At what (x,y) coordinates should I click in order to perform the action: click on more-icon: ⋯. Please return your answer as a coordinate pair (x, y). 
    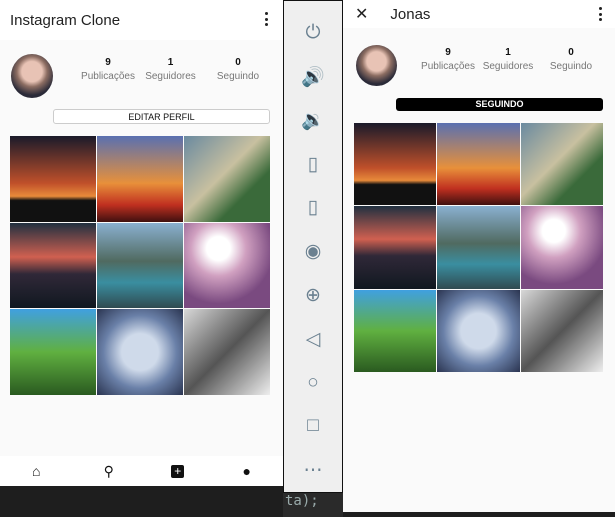
    Looking at the image, I should click on (313, 470).